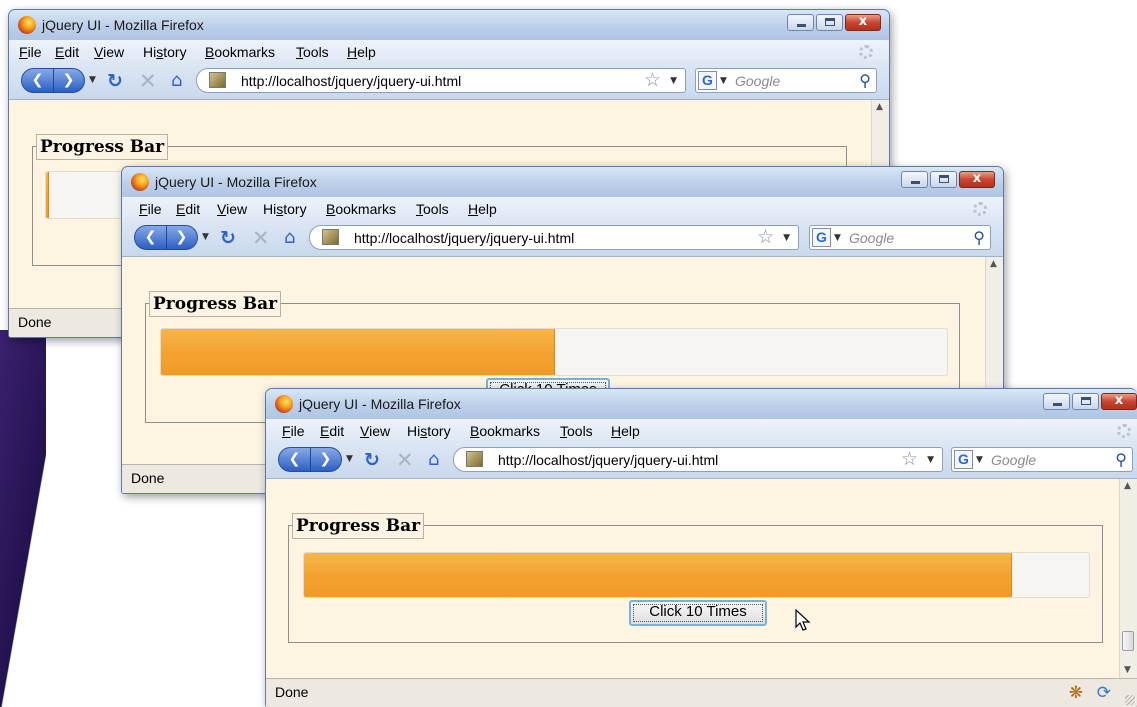 The width and height of the screenshot is (1137, 707). Describe the element at coordinates (1127, 670) in the screenshot. I see `scroll-down-icon: ▼` at that location.